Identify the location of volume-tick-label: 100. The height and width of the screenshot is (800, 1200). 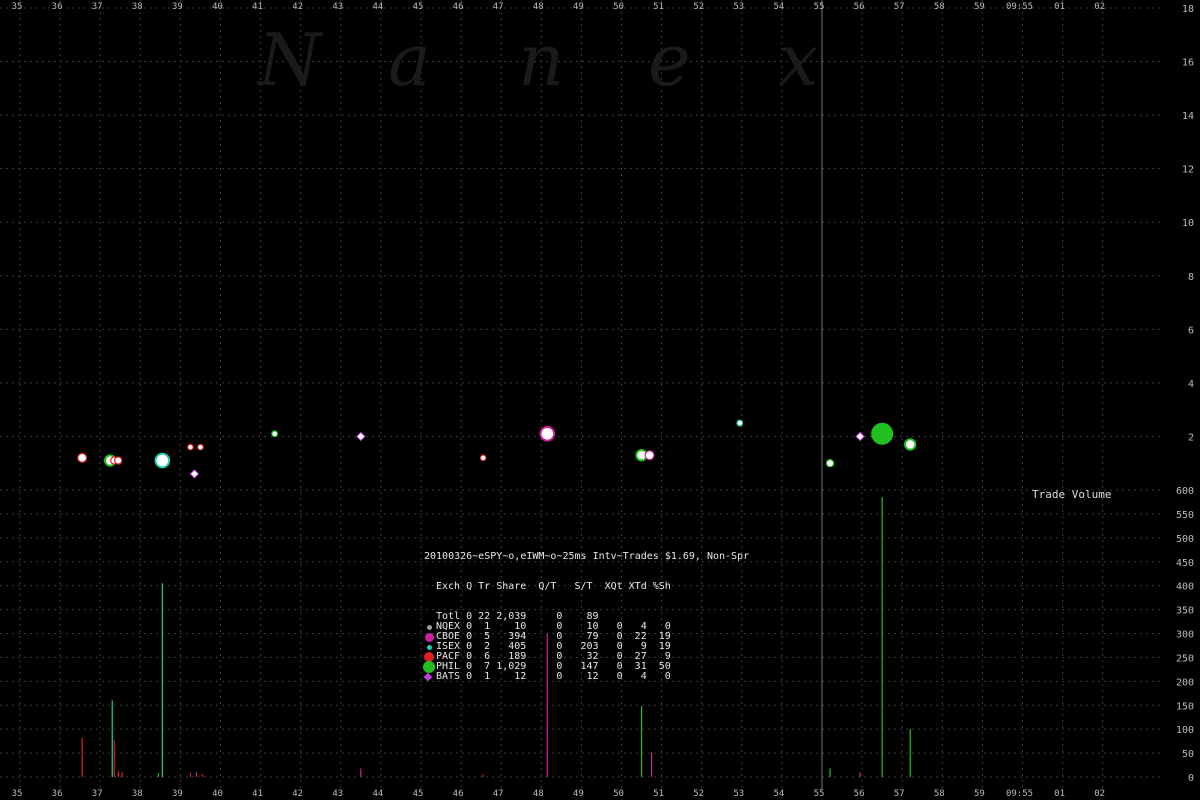
(1185, 730).